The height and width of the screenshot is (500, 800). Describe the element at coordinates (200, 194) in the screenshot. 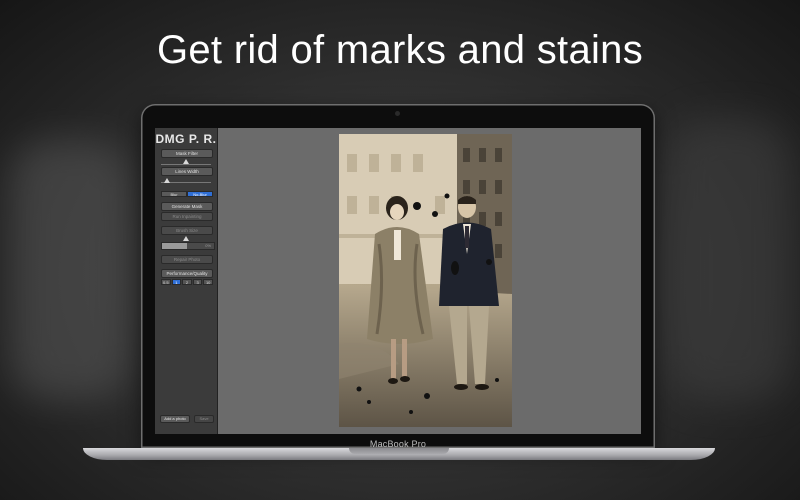

I see `no-blur-option: No-Blur` at that location.